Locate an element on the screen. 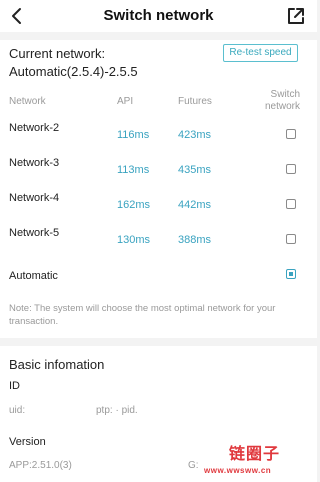 The height and width of the screenshot is (482, 320). g-value: G: is located at coordinates (193, 465).